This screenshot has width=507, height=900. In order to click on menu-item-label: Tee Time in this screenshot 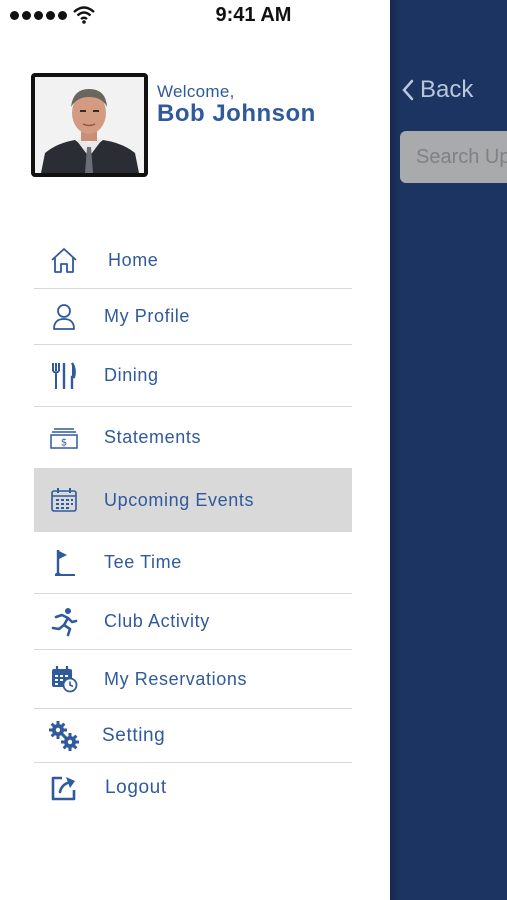, I will do `click(143, 562)`.